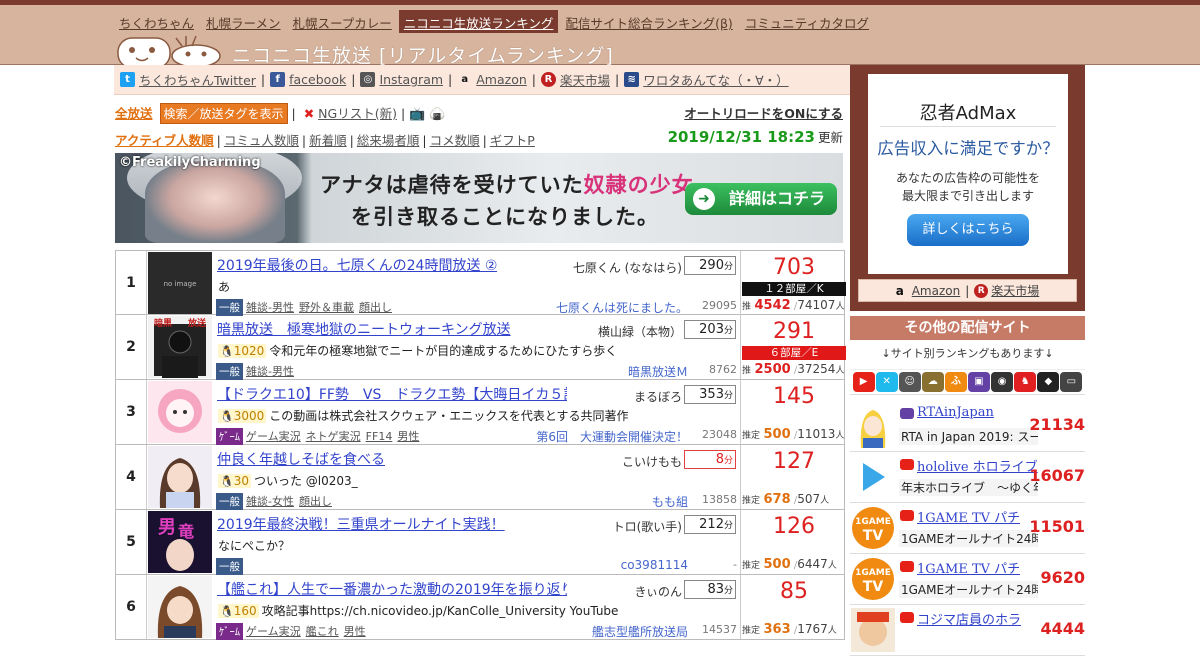 Image resolution: width=1200 pixels, height=656 pixels. I want to click on stream-title-link: 暗黒放送 極寒地獄のニートウォーキング放送, so click(364, 329).